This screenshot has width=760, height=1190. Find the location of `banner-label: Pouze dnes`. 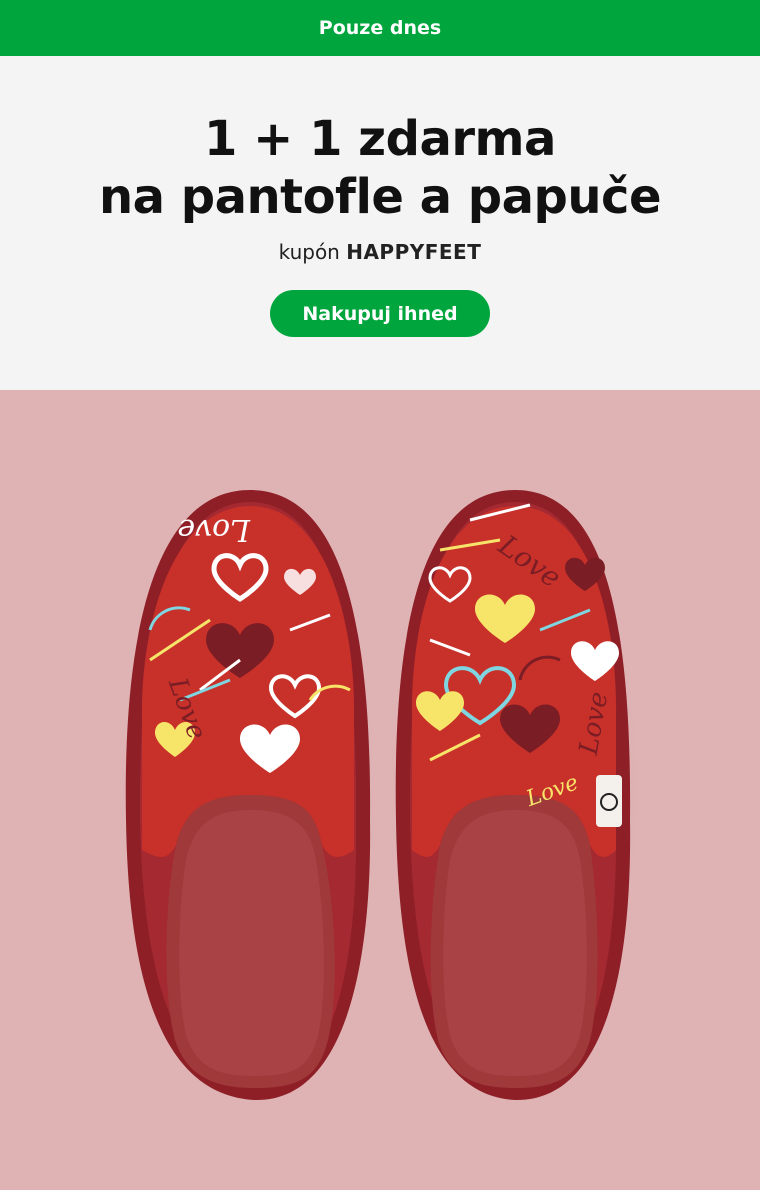

banner-label: Pouze dnes is located at coordinates (380, 28).